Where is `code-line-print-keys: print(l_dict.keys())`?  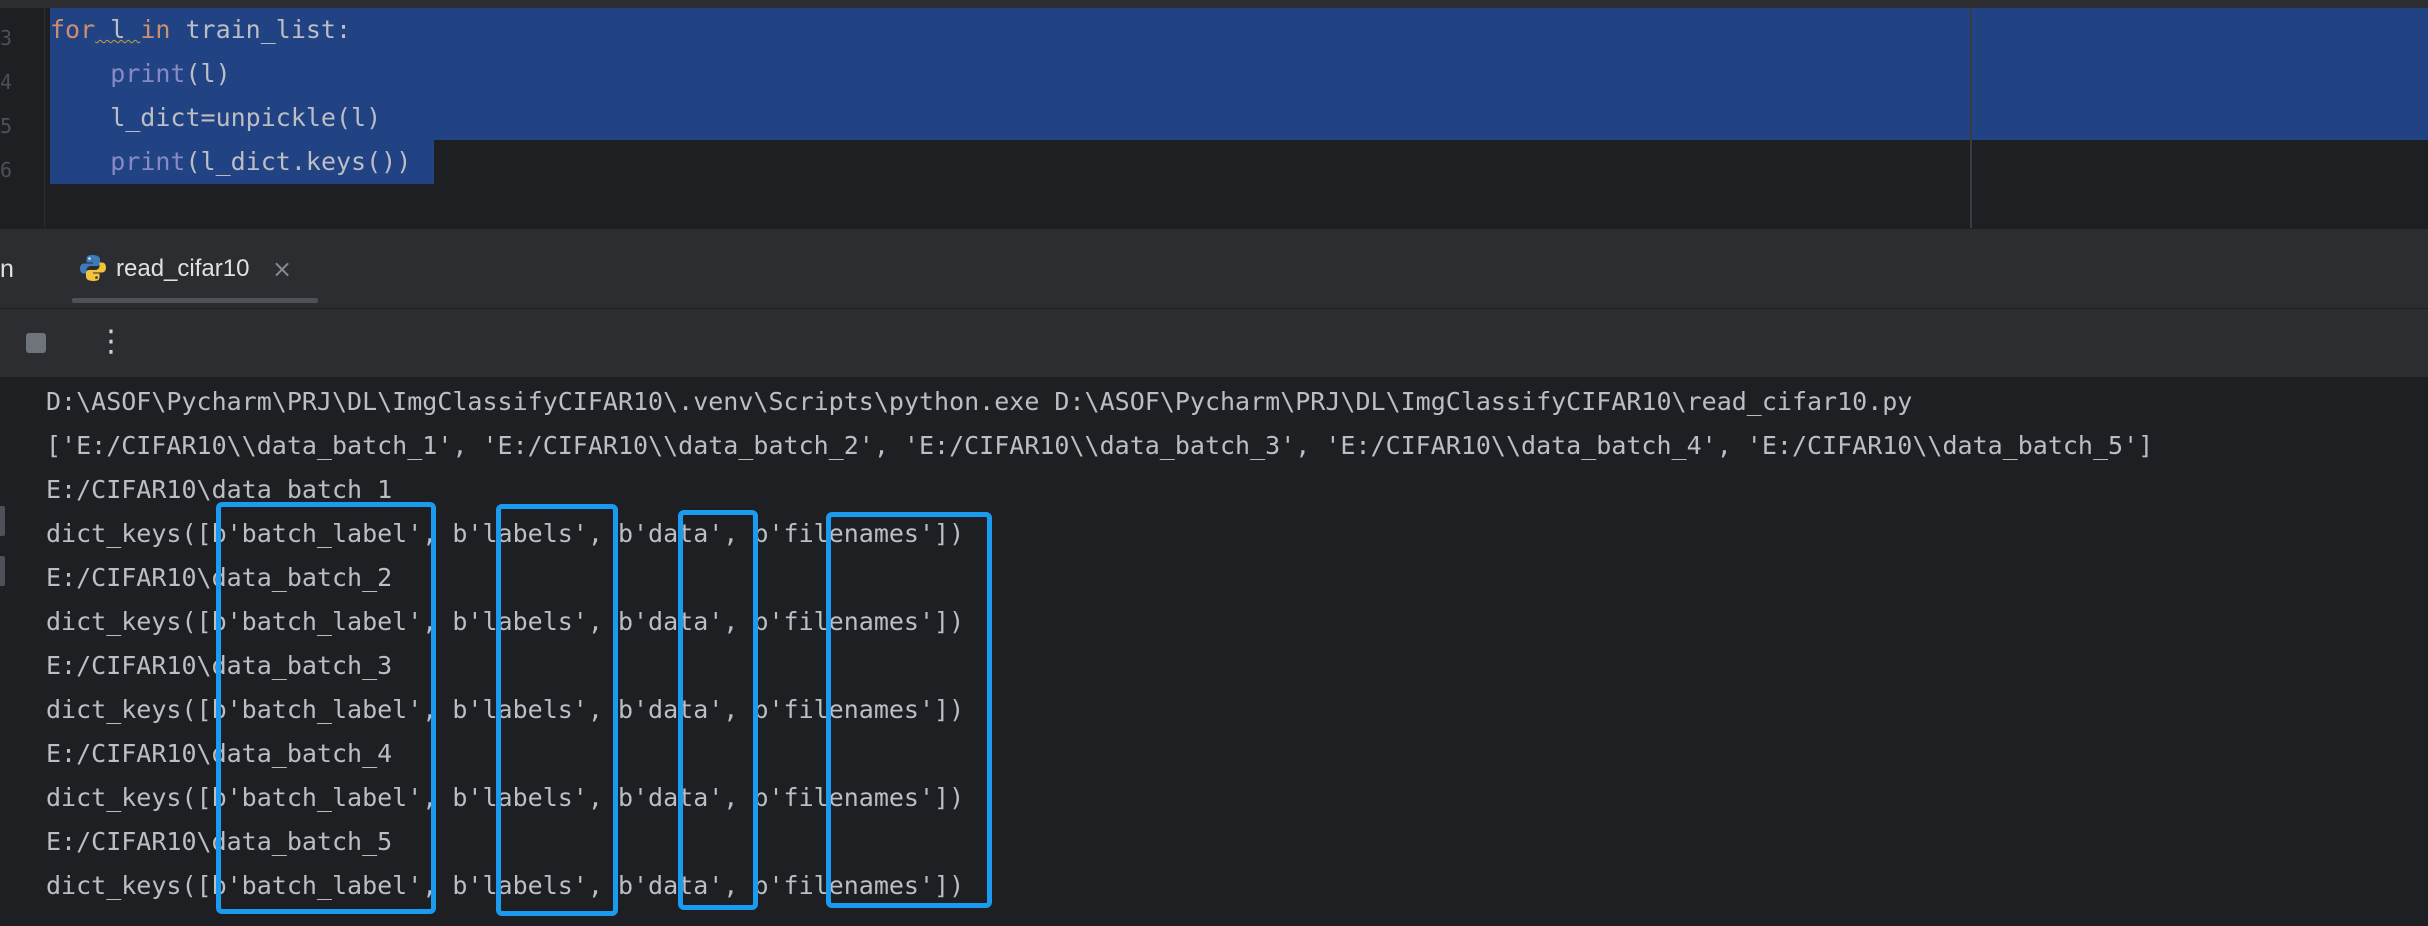 code-line-print-keys: print(l_dict.keys()) is located at coordinates (230, 162).